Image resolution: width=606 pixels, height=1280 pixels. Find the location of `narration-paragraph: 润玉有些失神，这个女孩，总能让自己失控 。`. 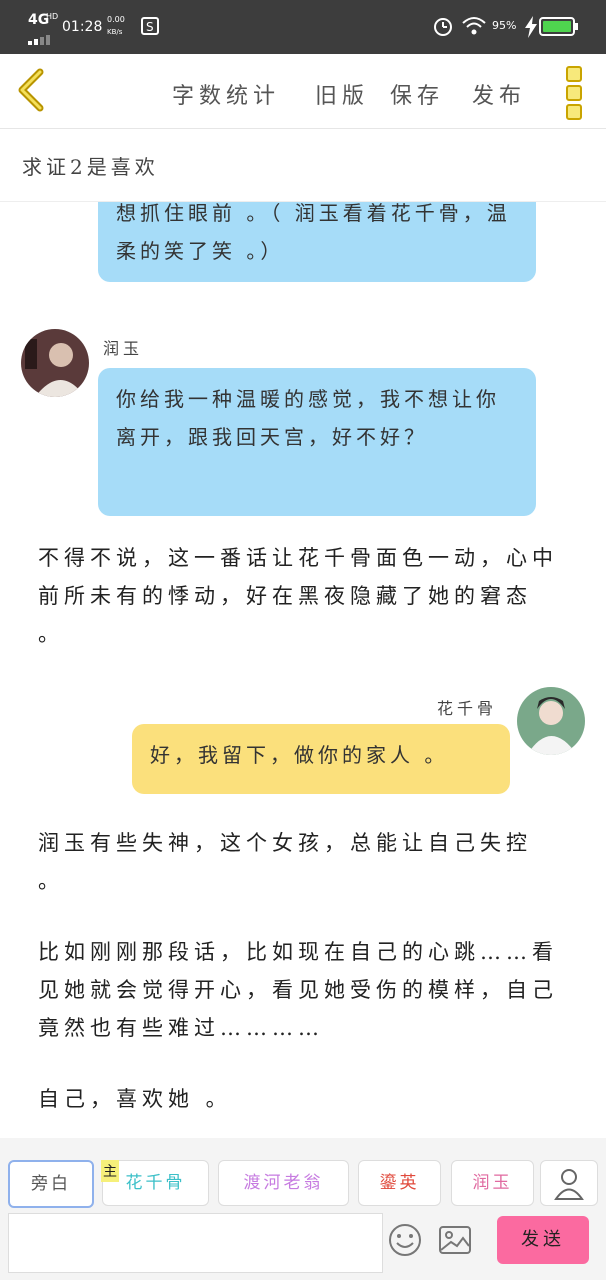

narration-paragraph: 润玉有些失神，这个女孩，总能让自己失控 。 is located at coordinates (303, 862).